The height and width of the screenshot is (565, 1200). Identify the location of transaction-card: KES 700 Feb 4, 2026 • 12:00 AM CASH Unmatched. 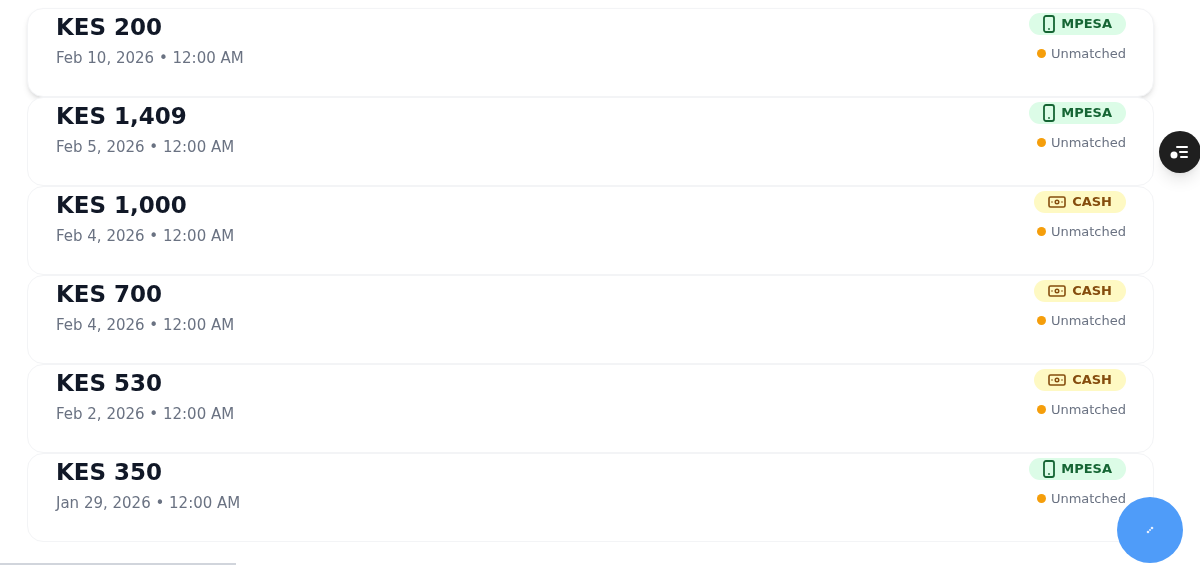
(590, 319).